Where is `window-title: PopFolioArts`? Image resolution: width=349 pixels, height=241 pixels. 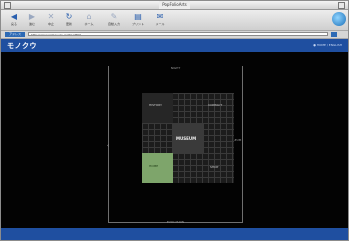 window-title: PopFolioArts is located at coordinates (174, 5).